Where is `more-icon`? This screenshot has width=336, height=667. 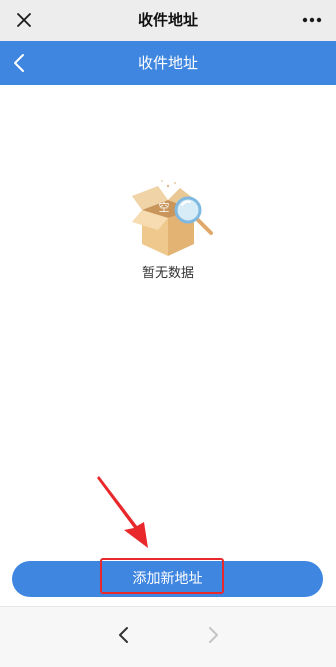
more-icon is located at coordinates (312, 20).